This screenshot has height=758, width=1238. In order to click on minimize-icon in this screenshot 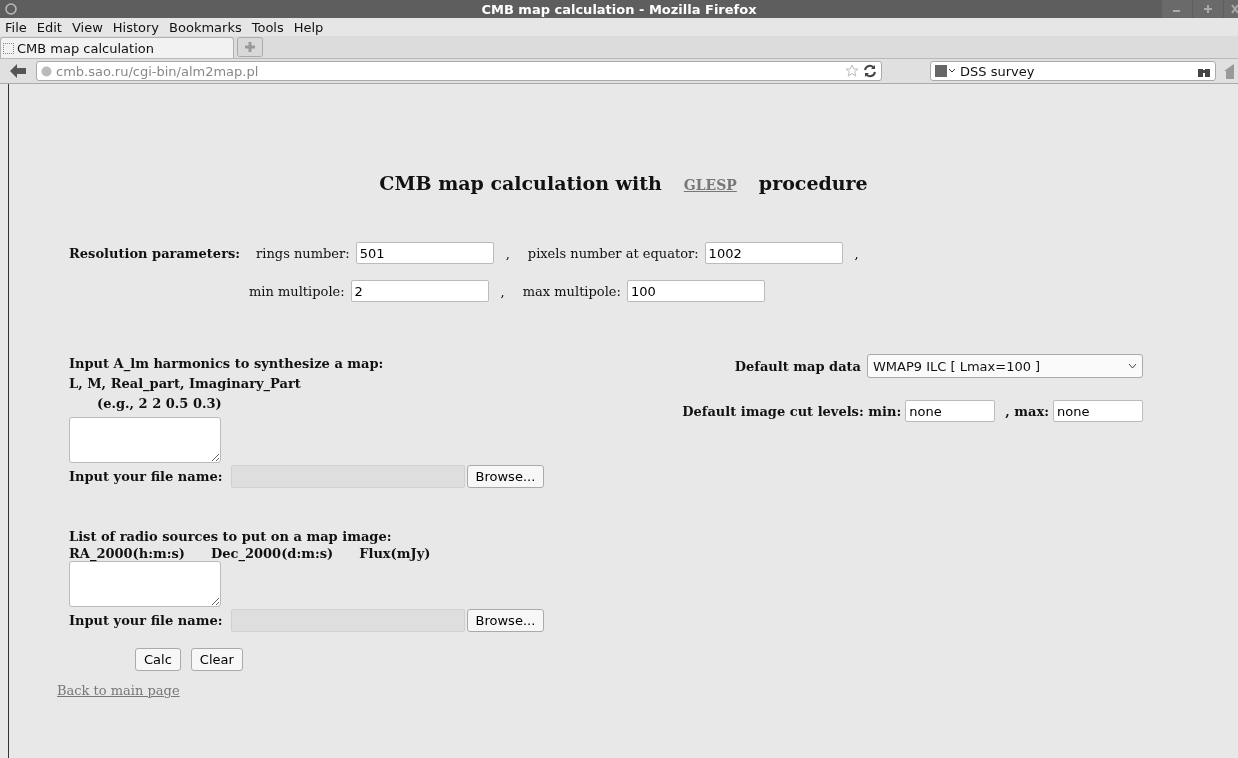, I will do `click(1177, 9)`.